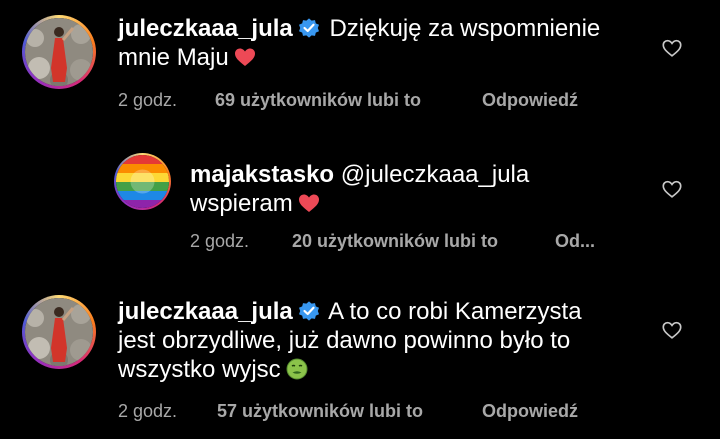 The width and height of the screenshot is (720, 439). Describe the element at coordinates (395, 241) in the screenshot. I see `likes-count: 20 użytkowników lubi to` at that location.